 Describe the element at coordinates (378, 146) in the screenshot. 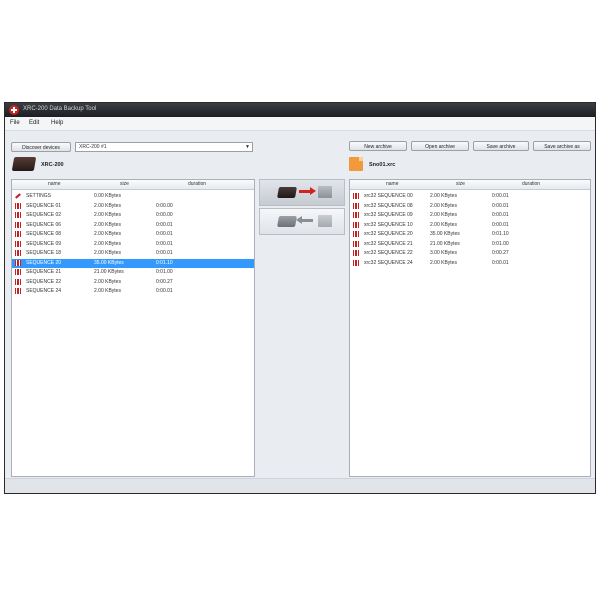

I see `new-archive-button: New archive` at that location.